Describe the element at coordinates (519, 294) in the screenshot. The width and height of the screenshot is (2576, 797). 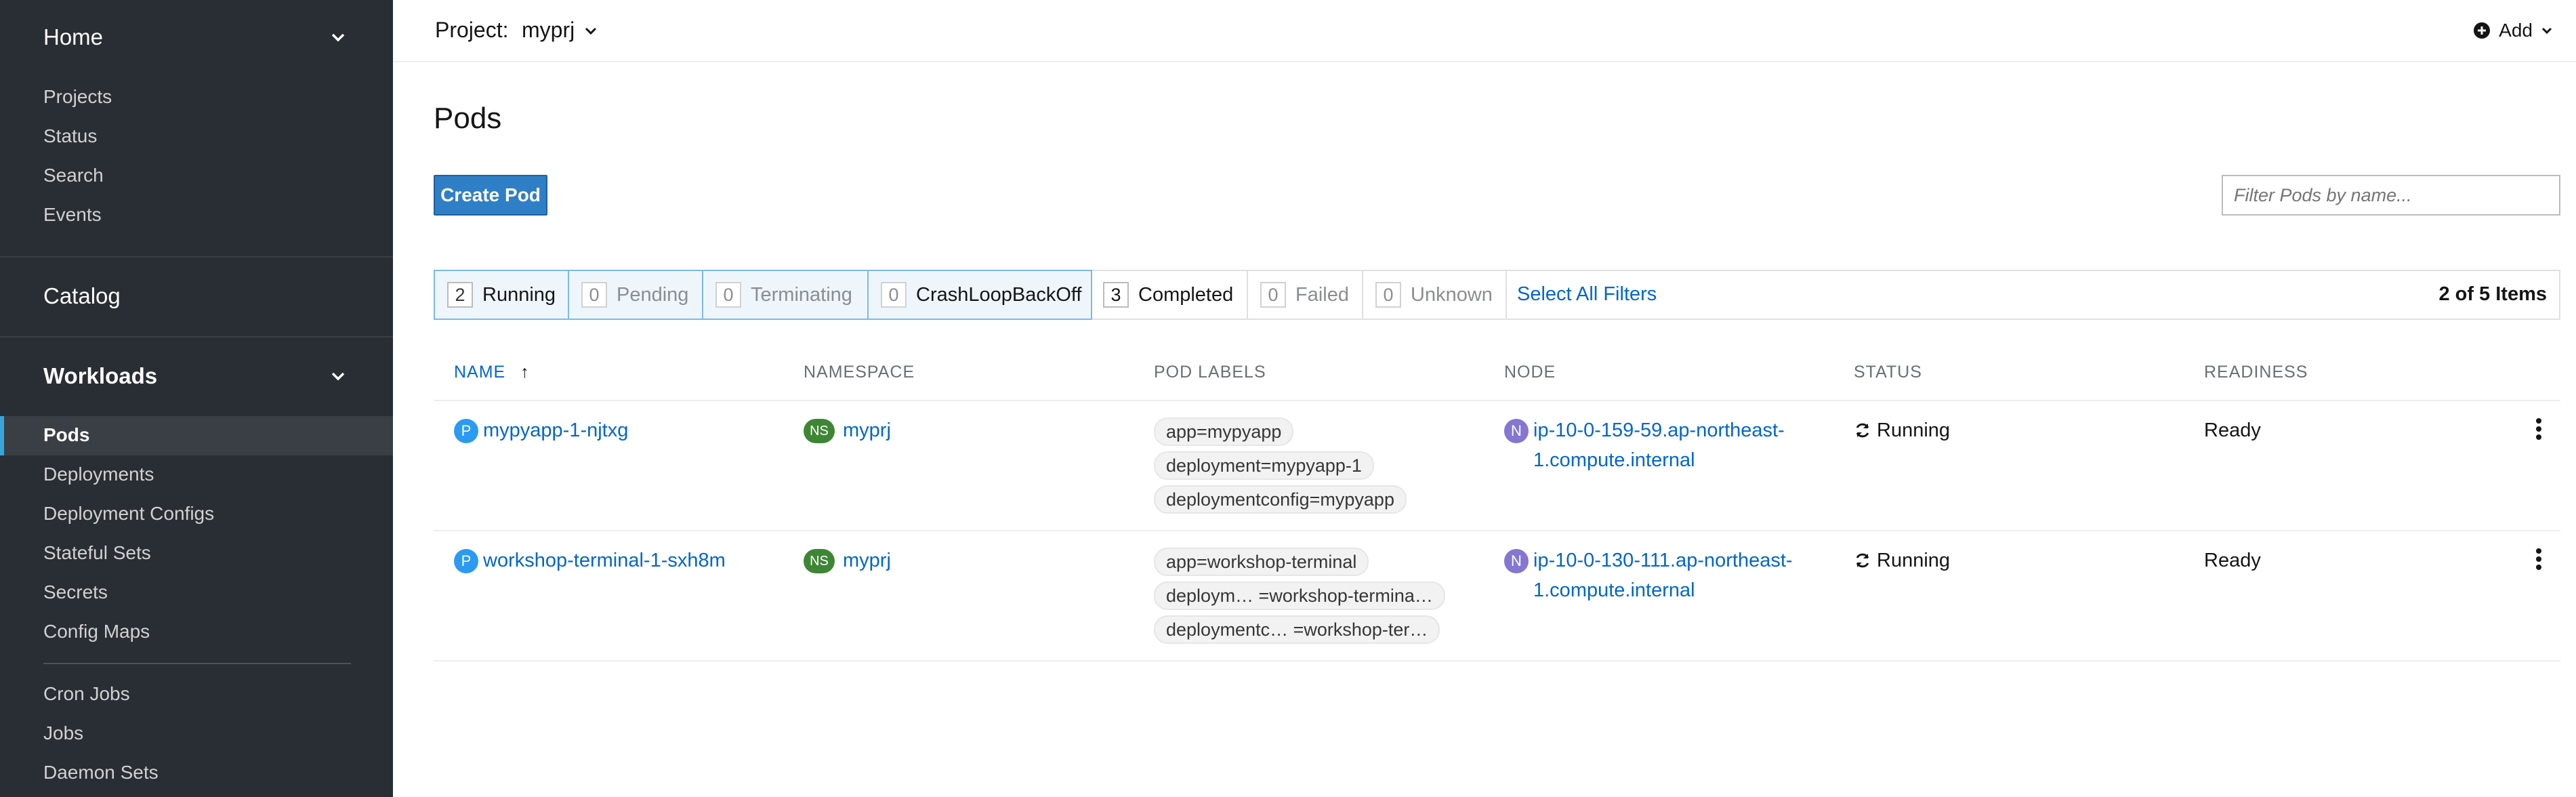
I see `filter-label: Running` at that location.